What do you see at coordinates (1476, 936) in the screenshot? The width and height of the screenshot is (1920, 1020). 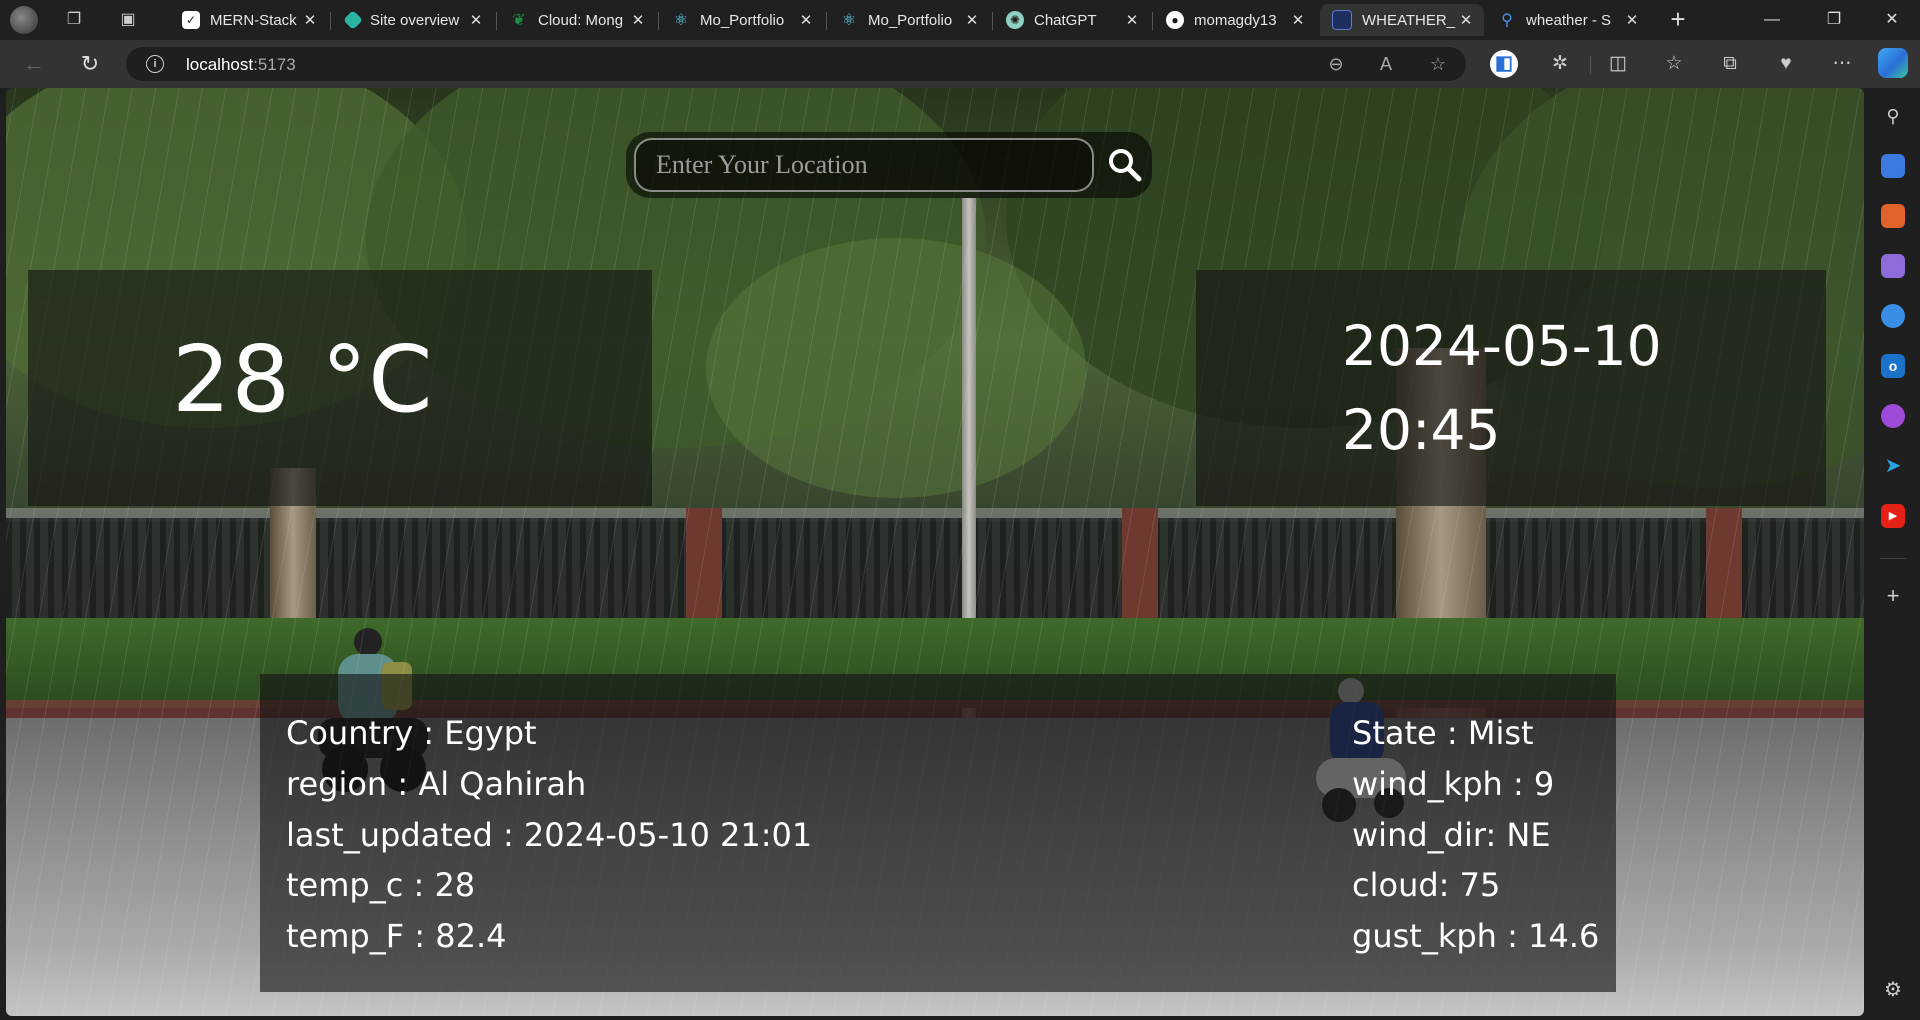 I see `gust-kph-line: gust_kph : 14.6` at bounding box center [1476, 936].